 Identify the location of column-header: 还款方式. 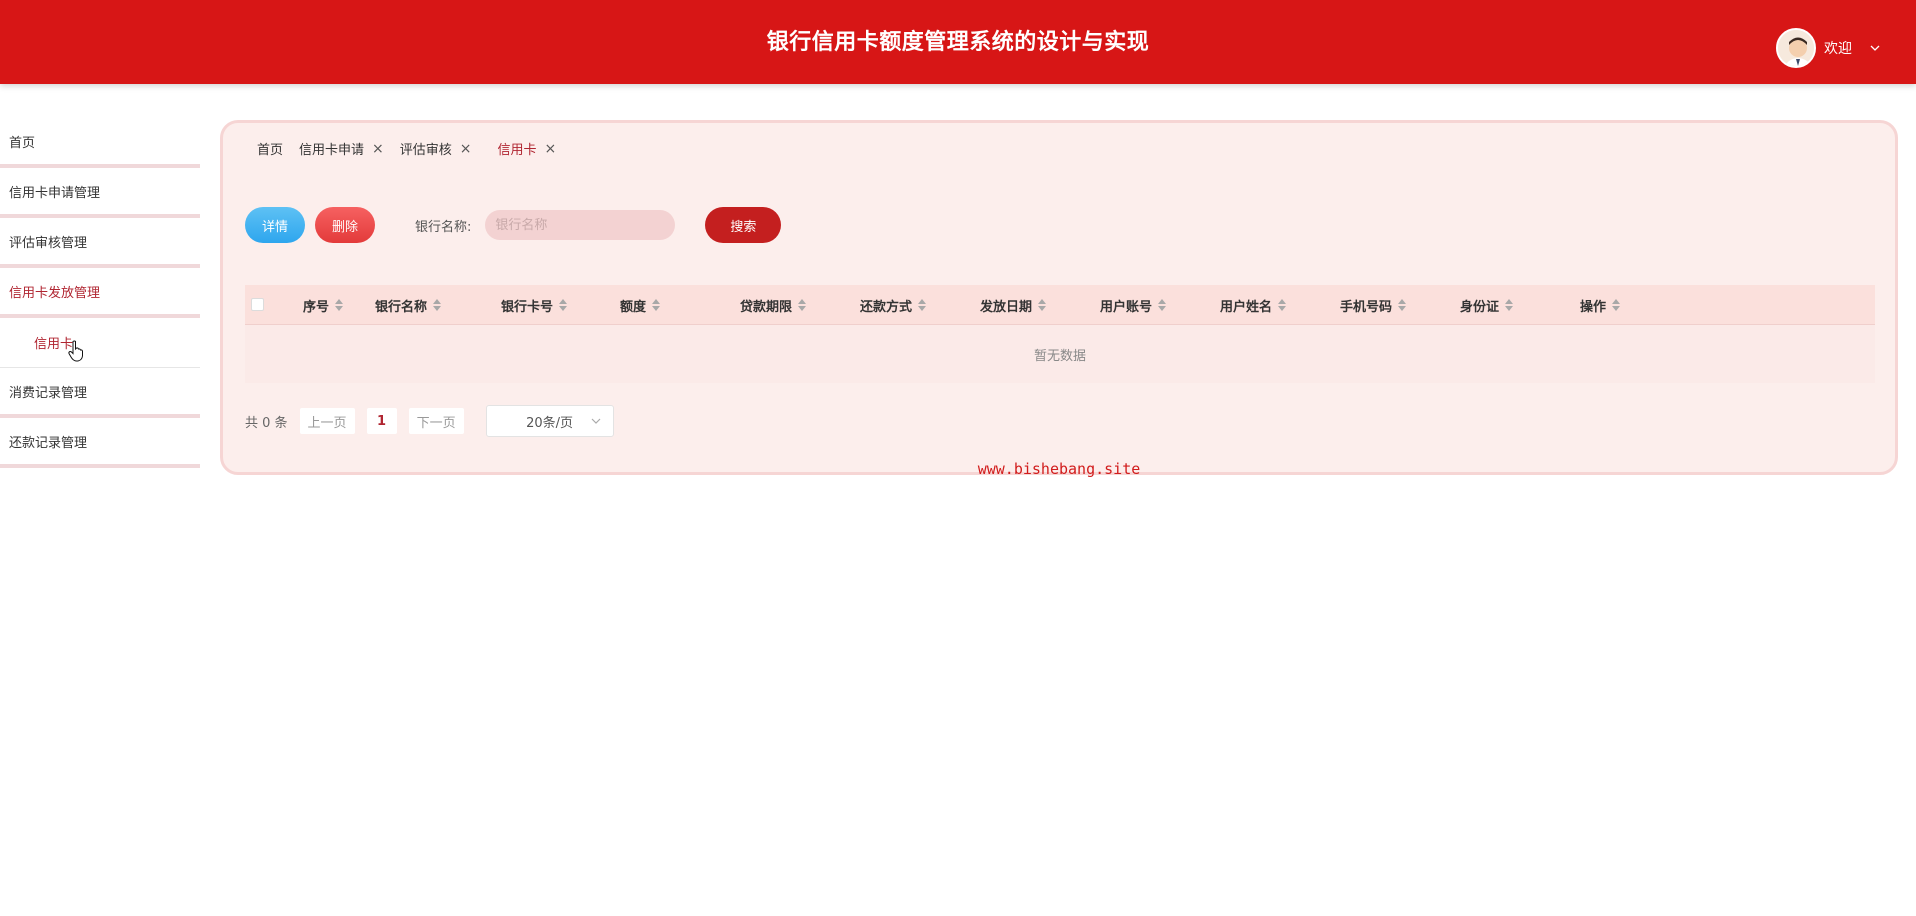
(893, 305).